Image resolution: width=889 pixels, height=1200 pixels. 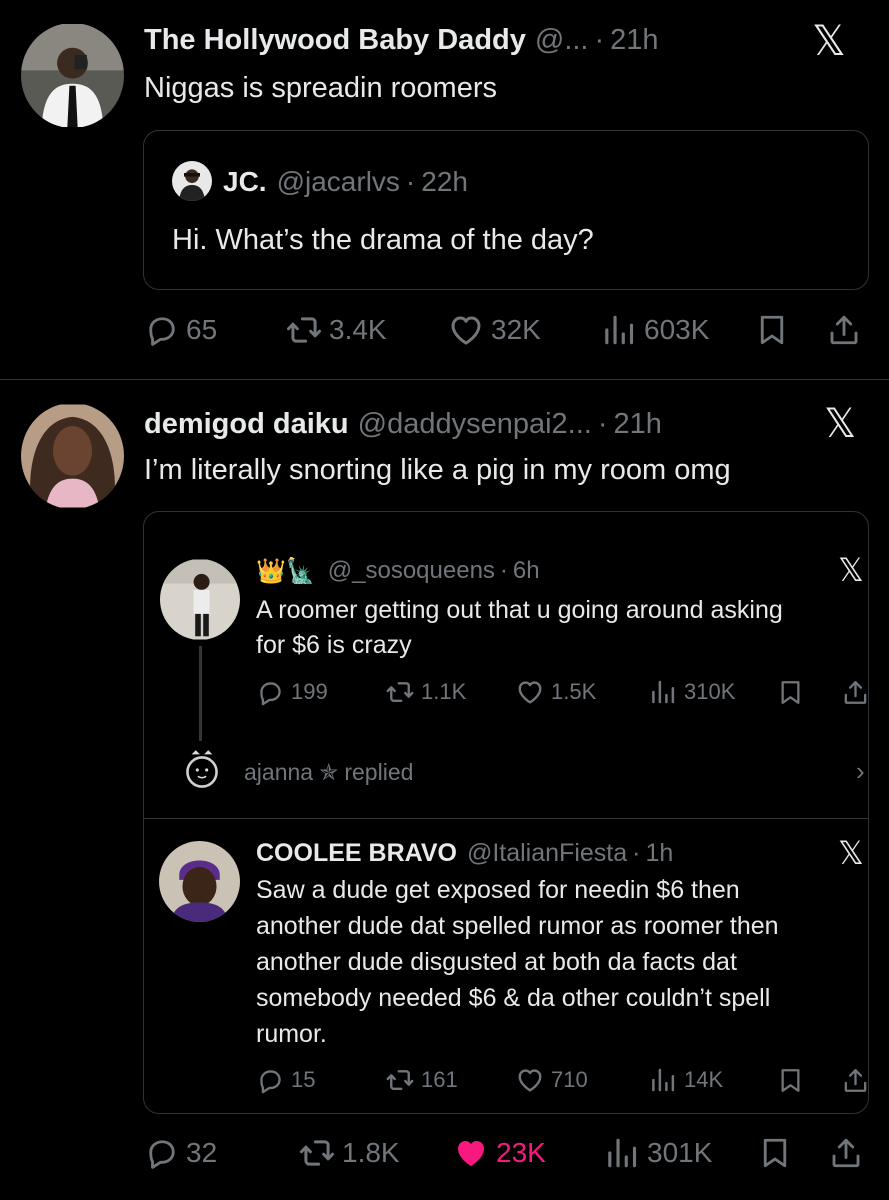 I want to click on reply-icon, so click(x=162, y=1153).